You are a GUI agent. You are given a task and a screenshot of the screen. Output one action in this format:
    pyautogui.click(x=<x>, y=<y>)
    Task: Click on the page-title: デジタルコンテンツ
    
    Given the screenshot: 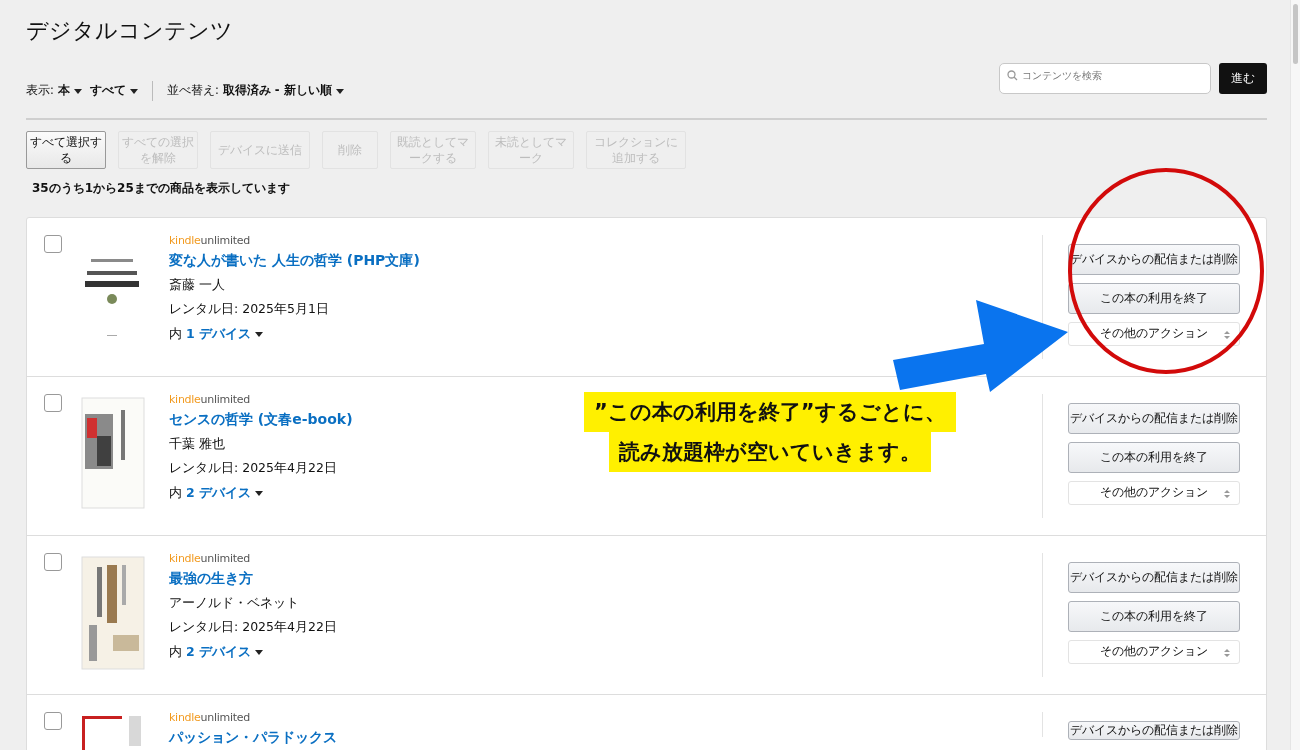 What is the action you would take?
    pyautogui.click(x=130, y=29)
    